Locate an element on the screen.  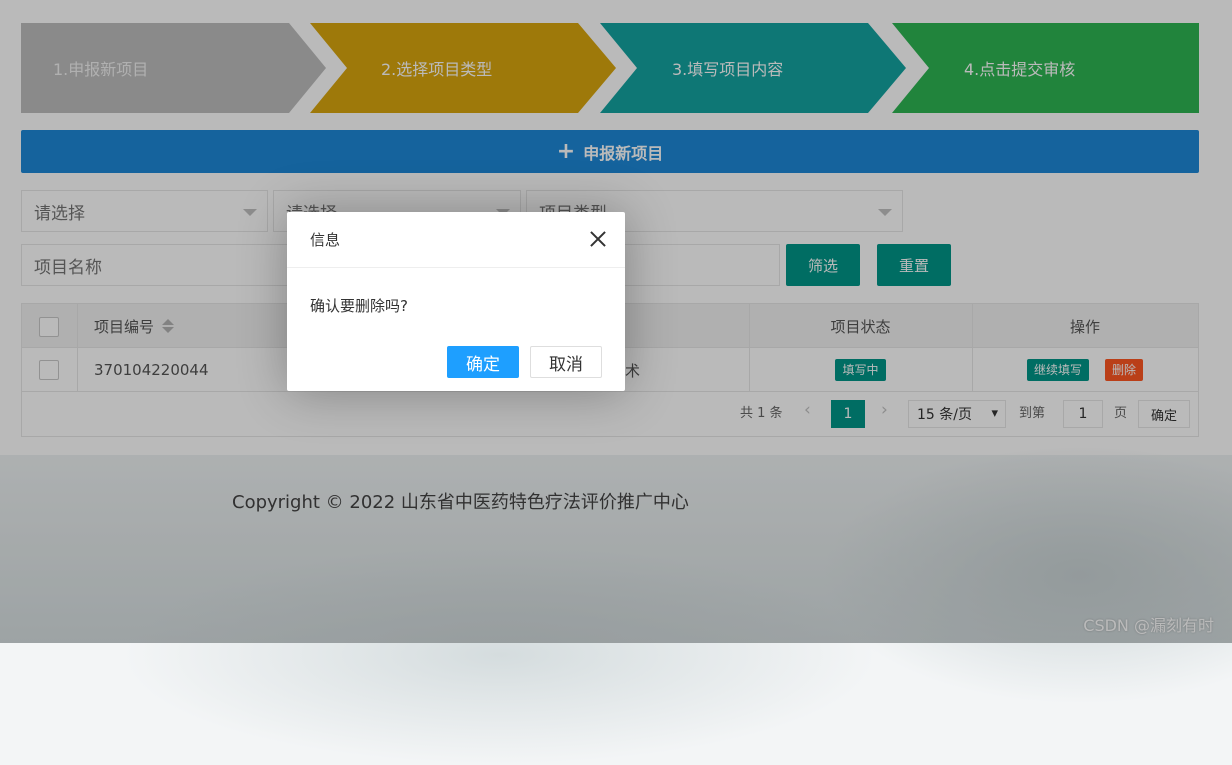
dialog-confirm-label: 确定 is located at coordinates (483, 364).